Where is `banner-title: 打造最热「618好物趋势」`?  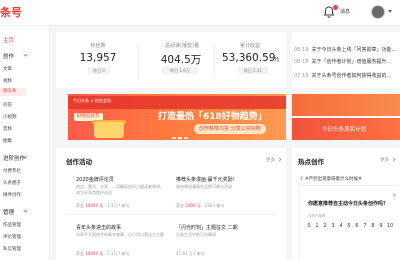 banner-title: 打造最热「618好物趋势」 is located at coordinates (212, 117).